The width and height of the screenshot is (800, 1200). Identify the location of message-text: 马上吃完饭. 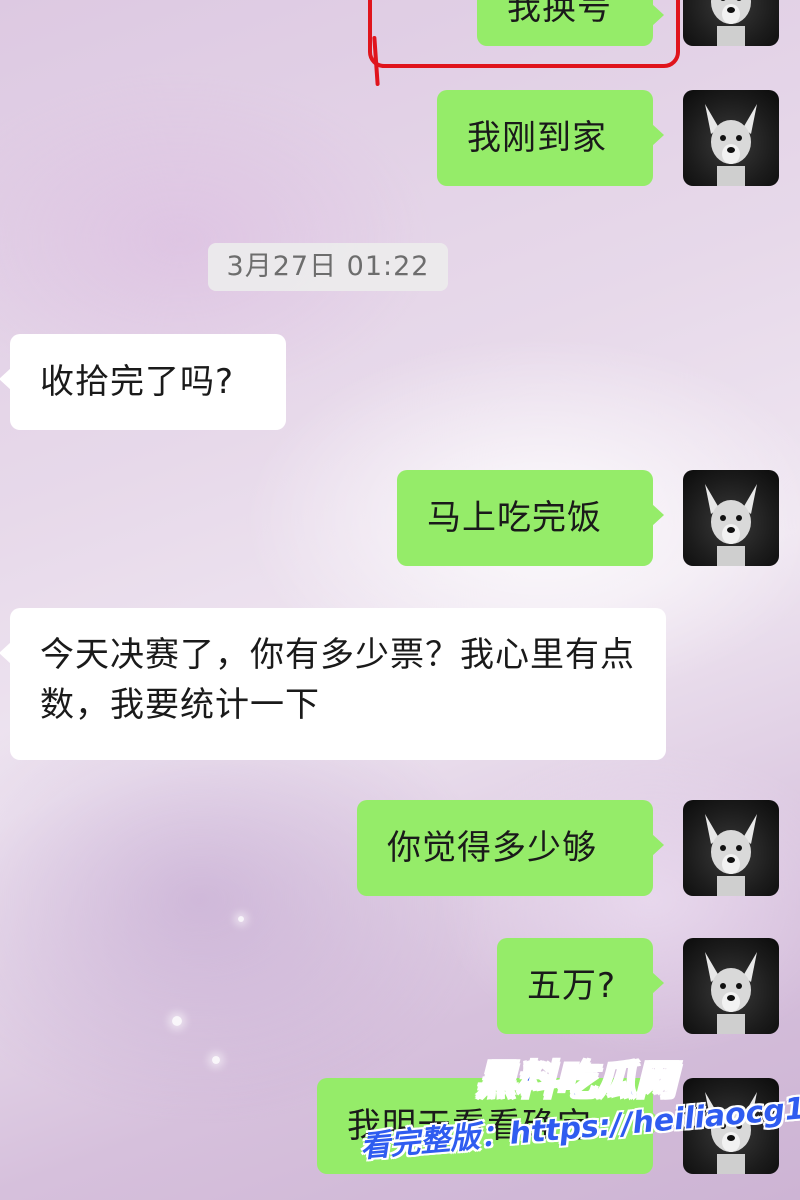
(514, 518).